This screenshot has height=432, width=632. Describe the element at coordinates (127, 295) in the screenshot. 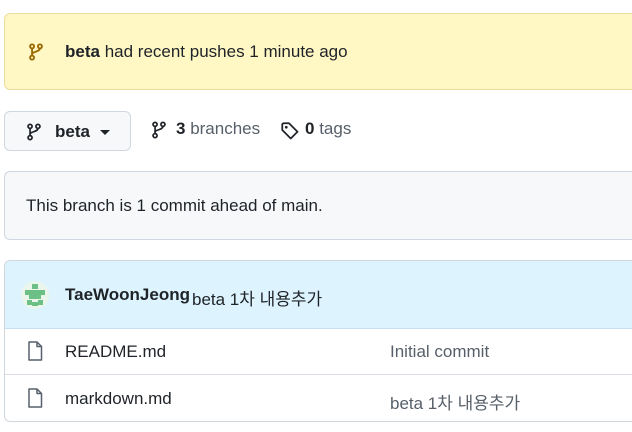

I see `commit-author-link: TaeWoonJeong` at that location.